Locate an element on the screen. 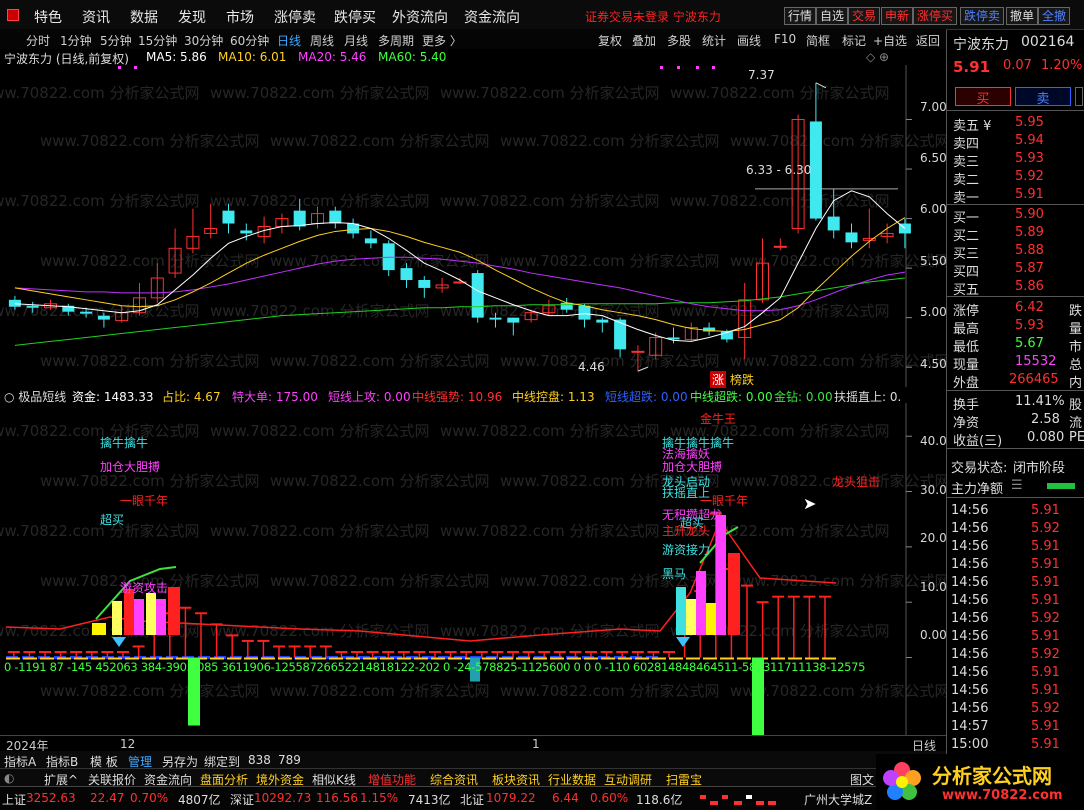  news-ticker: 广州大学城Z is located at coordinates (838, 799).